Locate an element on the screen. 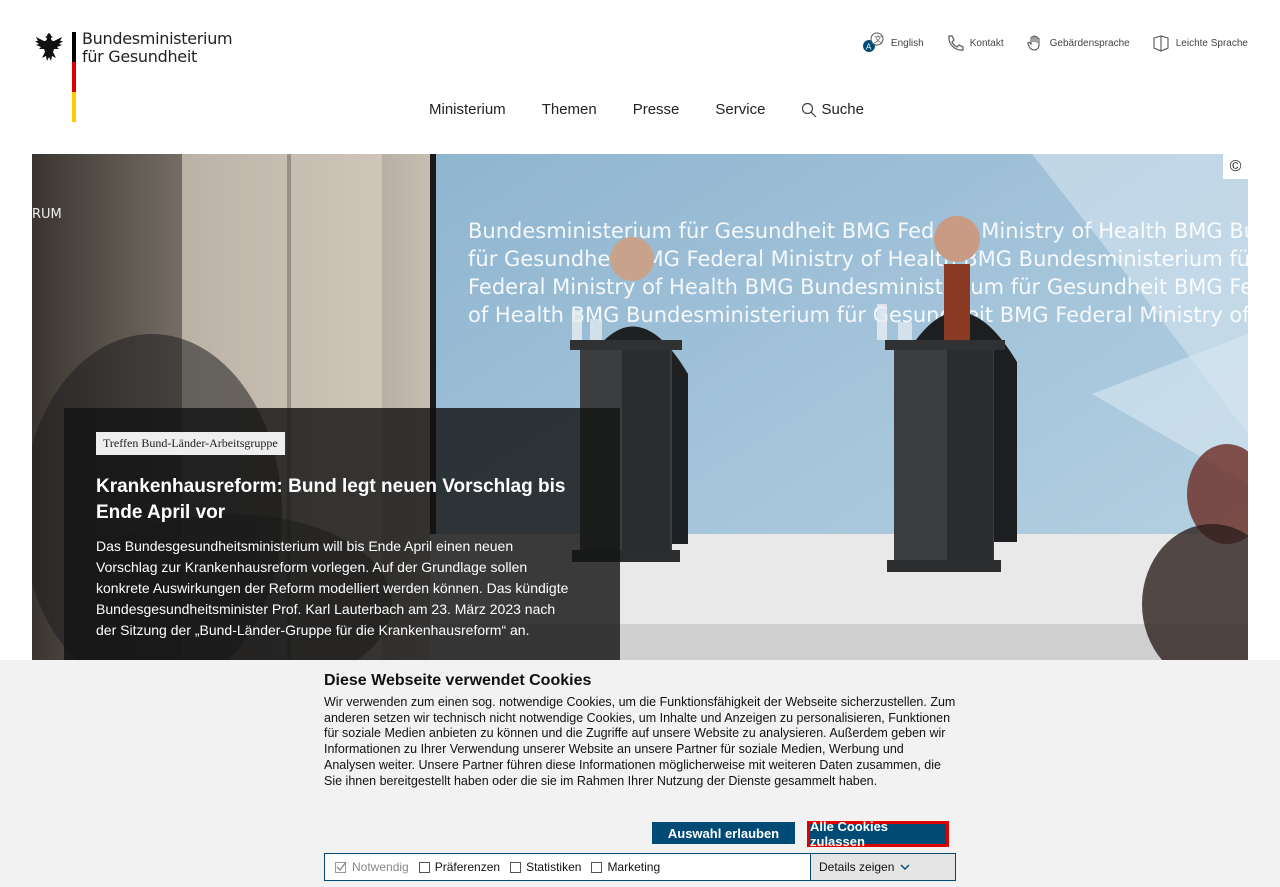 Image resolution: width=1280 pixels, height=887 pixels. logo-text: Bundesministerium für Gesundheit is located at coordinates (157, 47).